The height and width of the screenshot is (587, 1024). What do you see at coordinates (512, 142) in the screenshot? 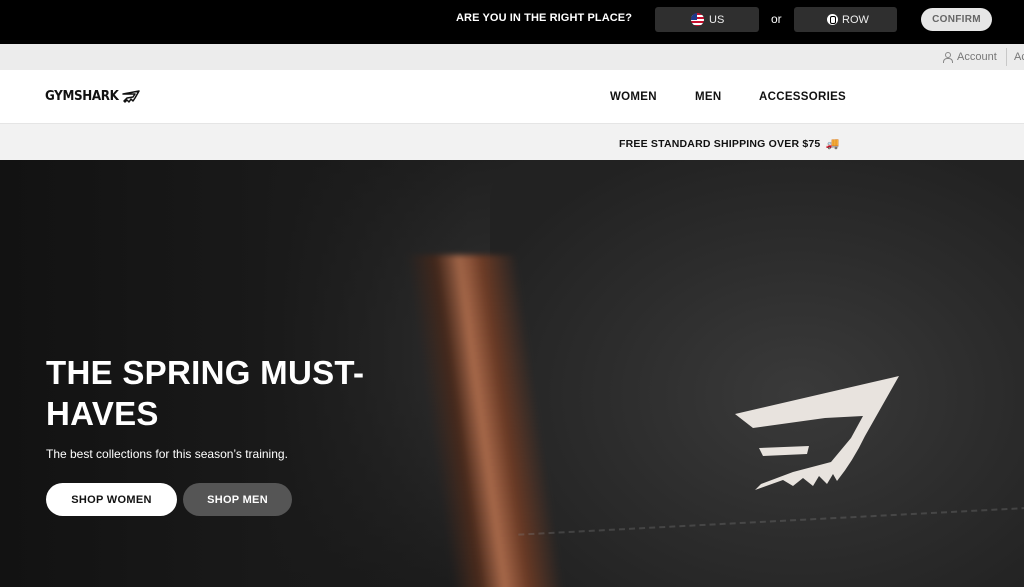
I see `promo-bar: FREE STANDARD SHIPPING OVER $75 🚚` at bounding box center [512, 142].